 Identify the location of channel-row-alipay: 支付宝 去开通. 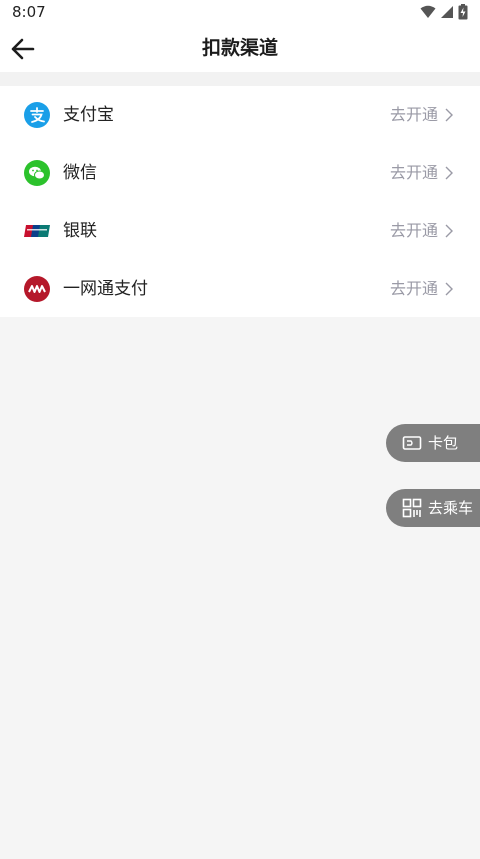
(240, 115).